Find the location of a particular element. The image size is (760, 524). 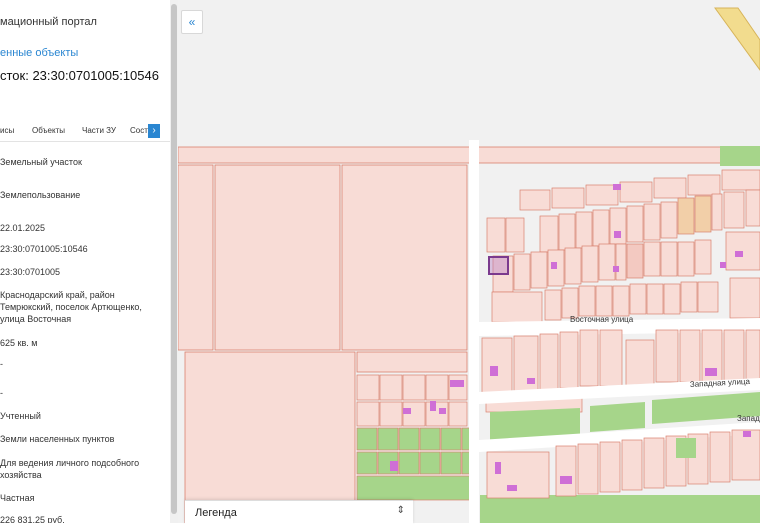

field-dash-1: - is located at coordinates (1, 364).